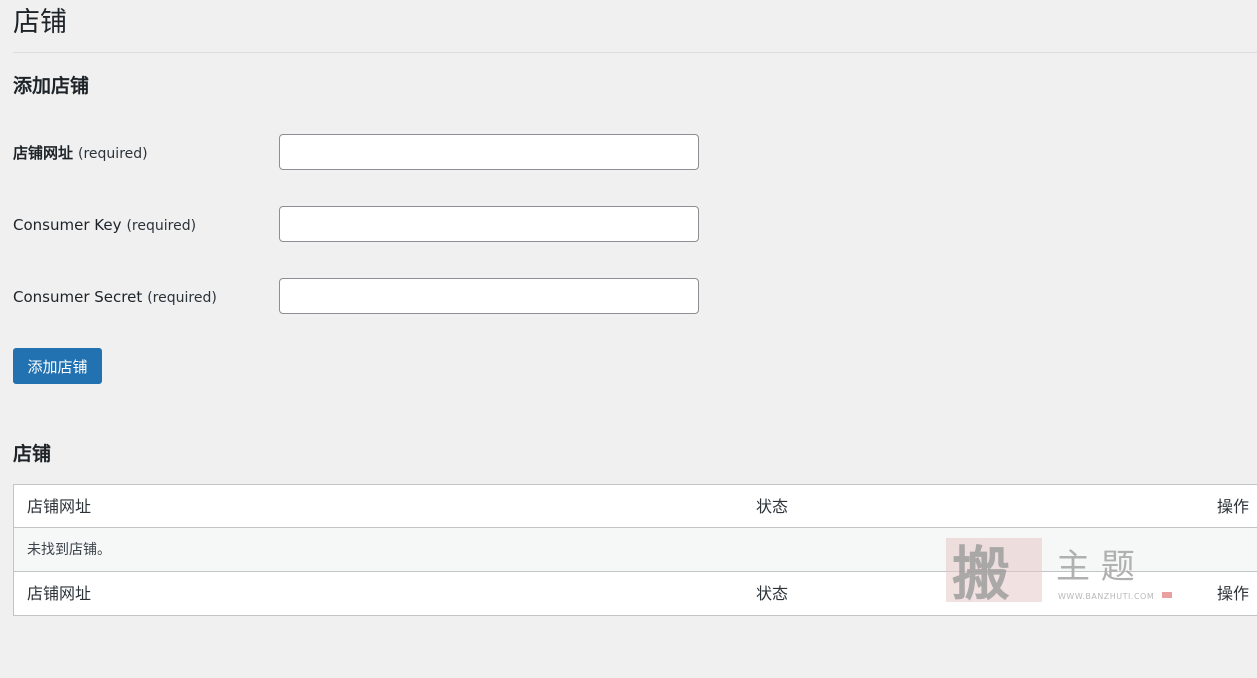  Describe the element at coordinates (51, 86) in the screenshot. I see `add-store-heading: 添加店铺` at that location.